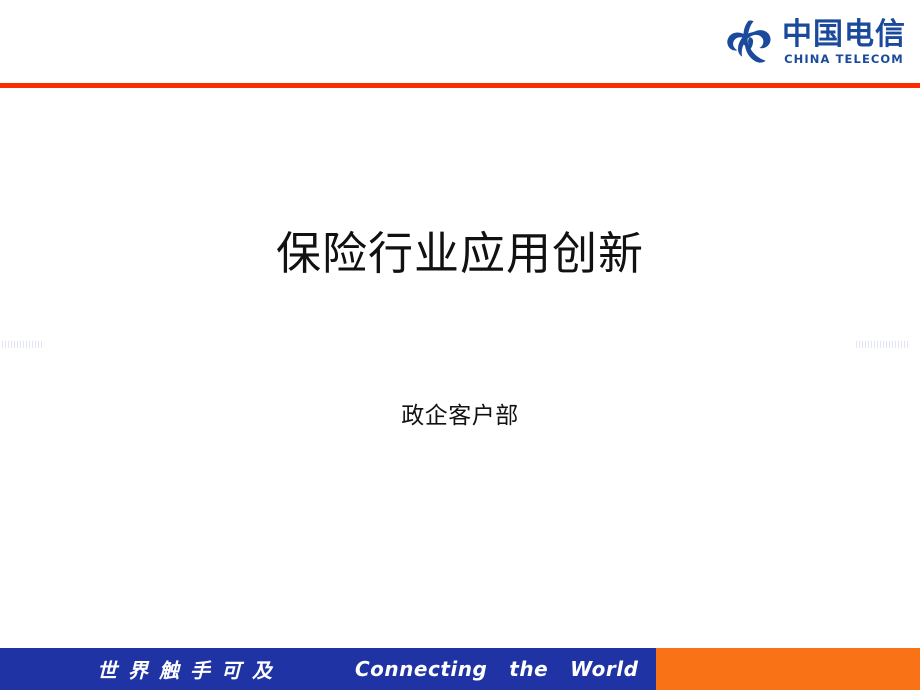  I want to click on page-title: 保险行业应用创新, so click(459, 253).